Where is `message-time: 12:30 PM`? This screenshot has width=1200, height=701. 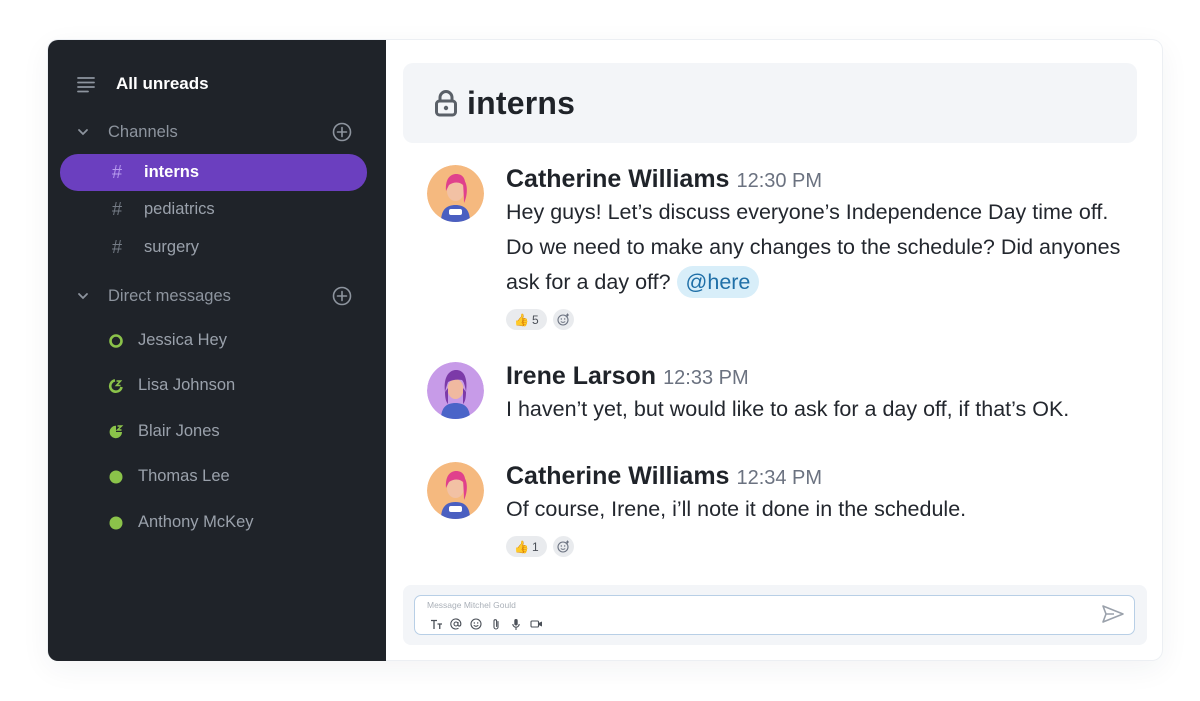
message-time: 12:30 PM is located at coordinates (779, 181).